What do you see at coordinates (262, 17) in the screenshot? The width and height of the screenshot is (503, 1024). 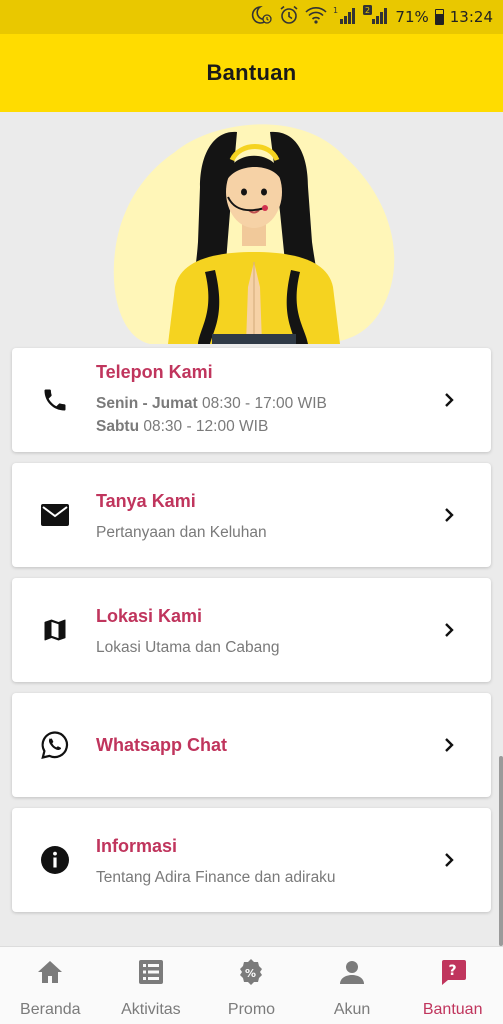 I see `moon-clock-icon` at bounding box center [262, 17].